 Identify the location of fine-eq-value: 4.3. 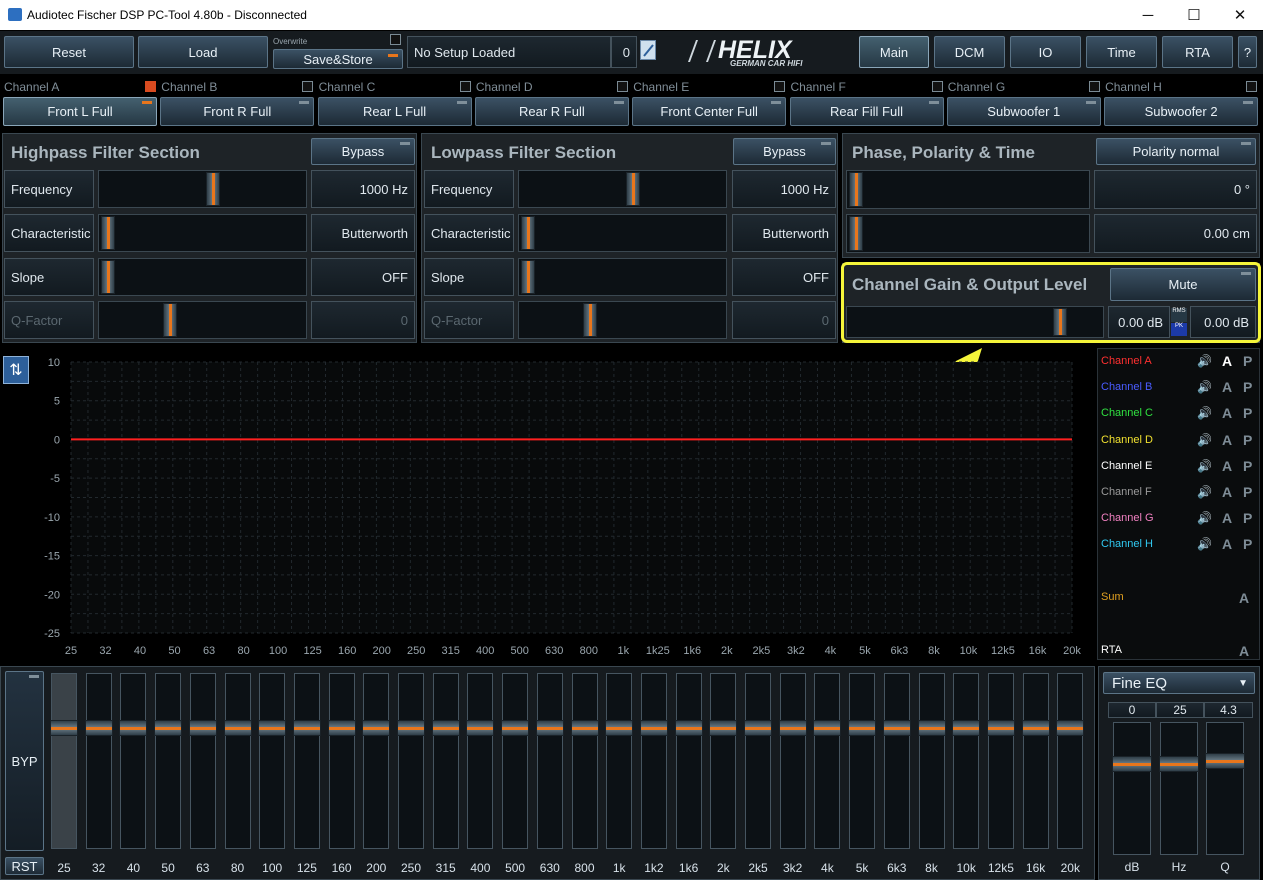
(1228, 710).